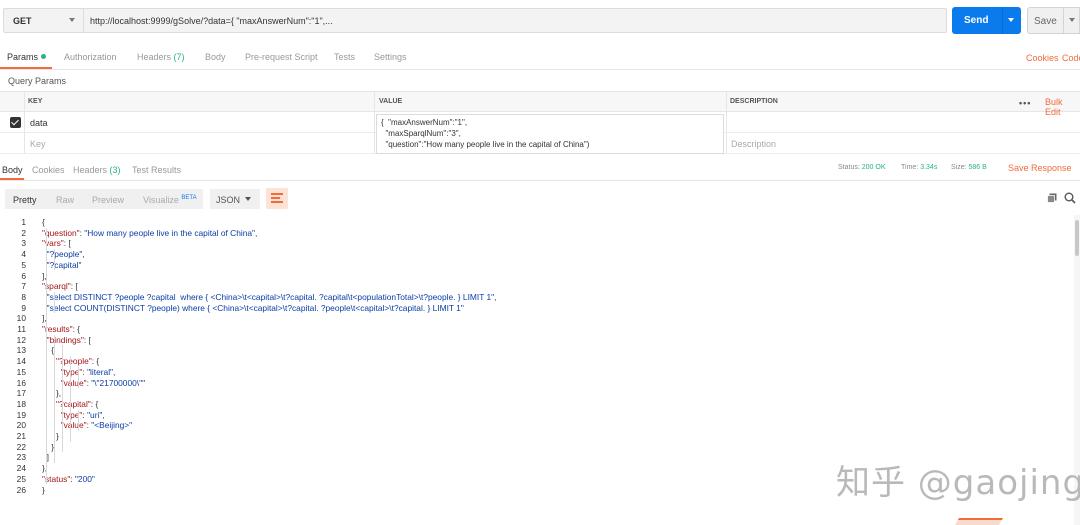 The height and width of the screenshot is (525, 1080). Describe the element at coordinates (1025, 103) in the screenshot. I see `more-options-icon: •••` at that location.